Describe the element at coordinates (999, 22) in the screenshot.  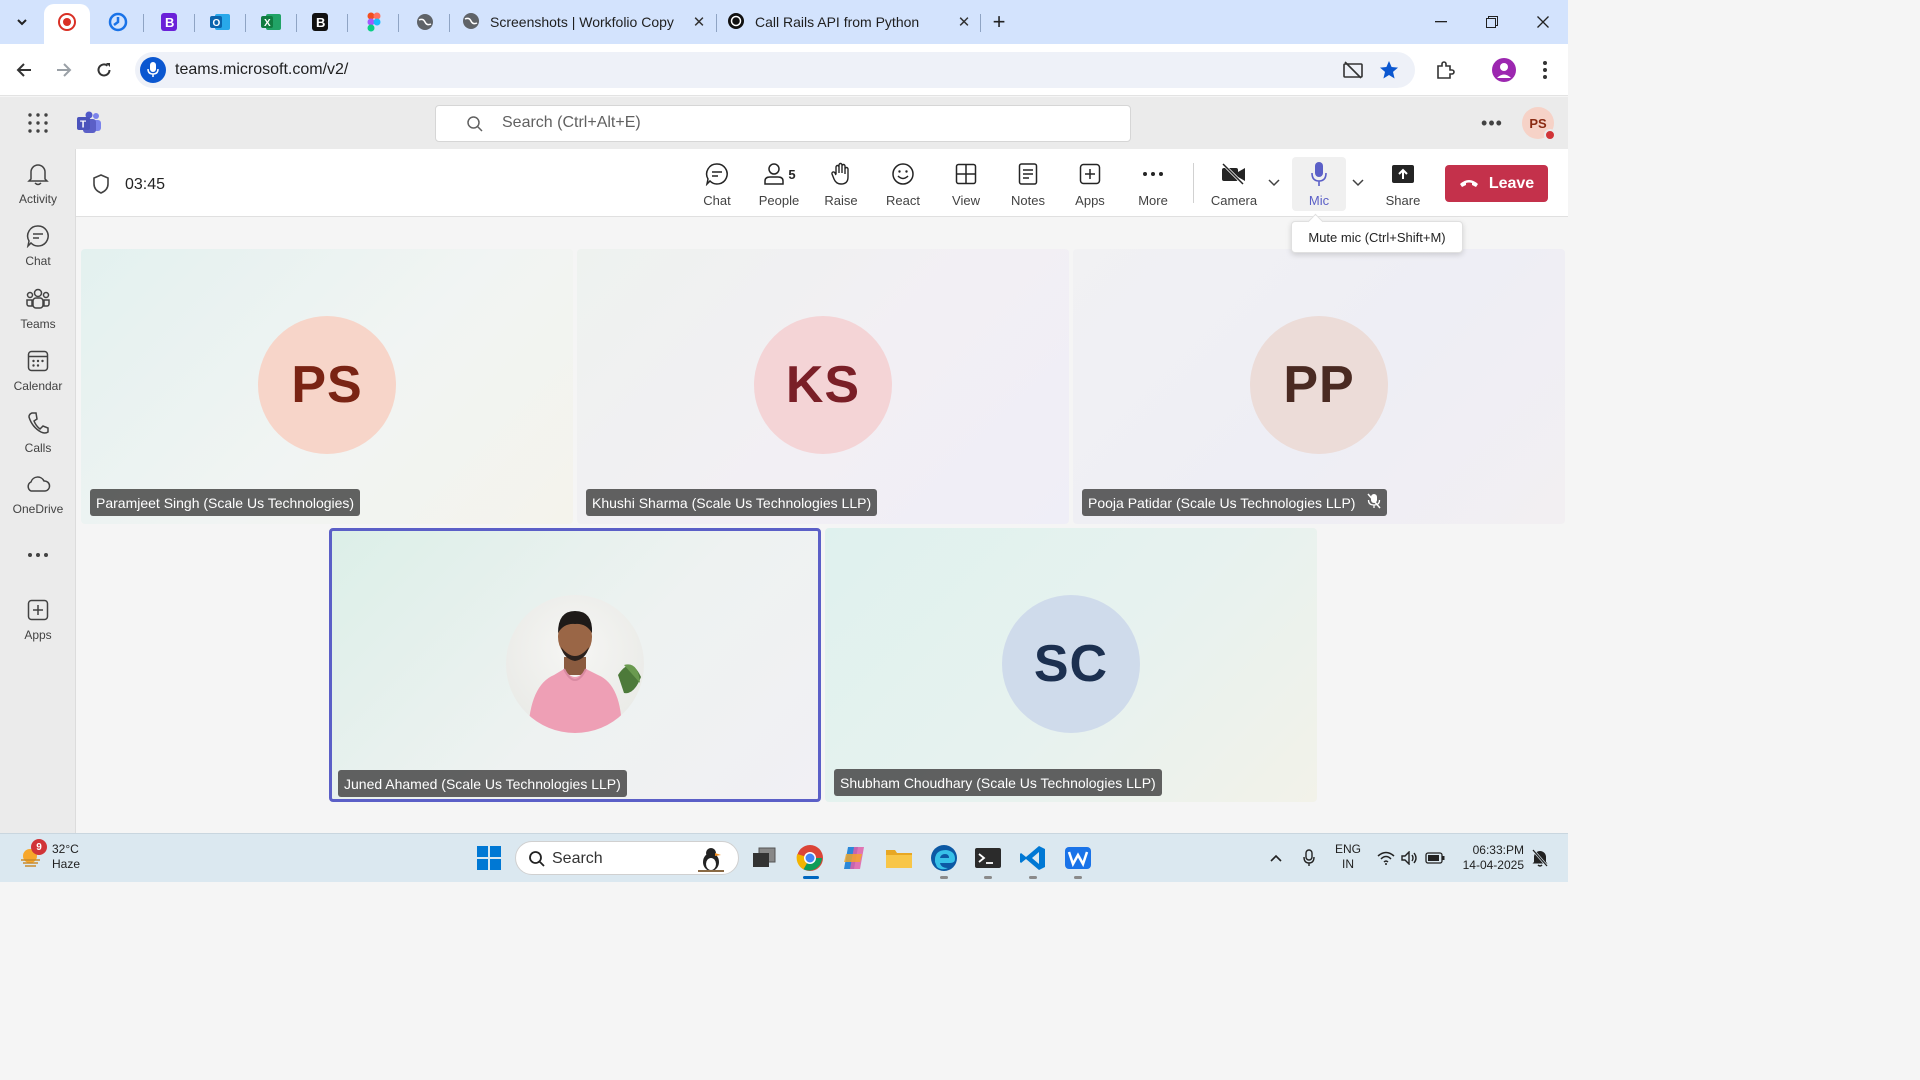
I see `new-tab-plus-icon: +` at that location.